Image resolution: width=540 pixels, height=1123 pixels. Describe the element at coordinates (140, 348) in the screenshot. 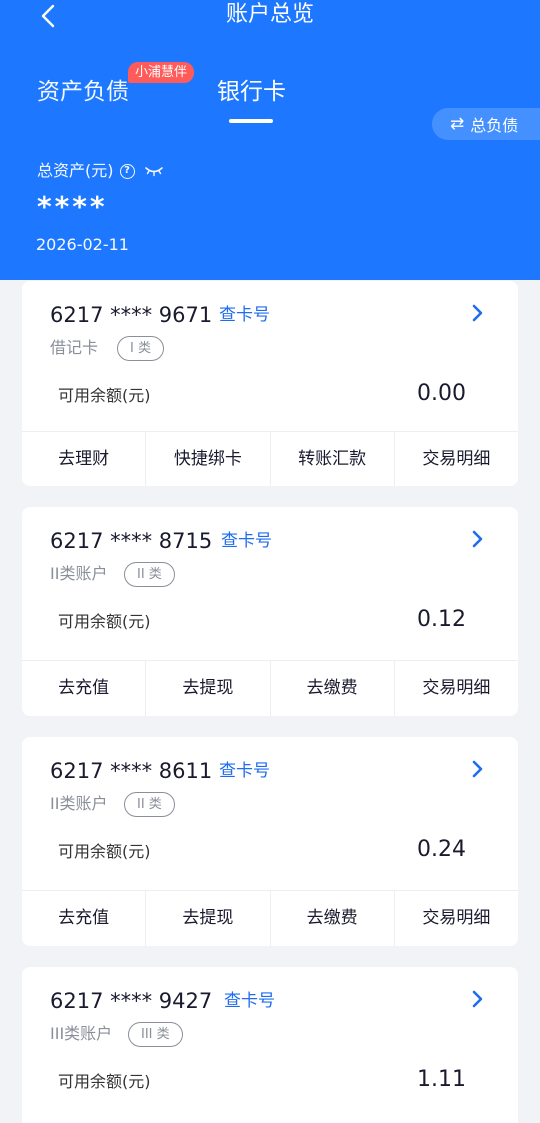

I see `account-class-pill: I 类` at that location.